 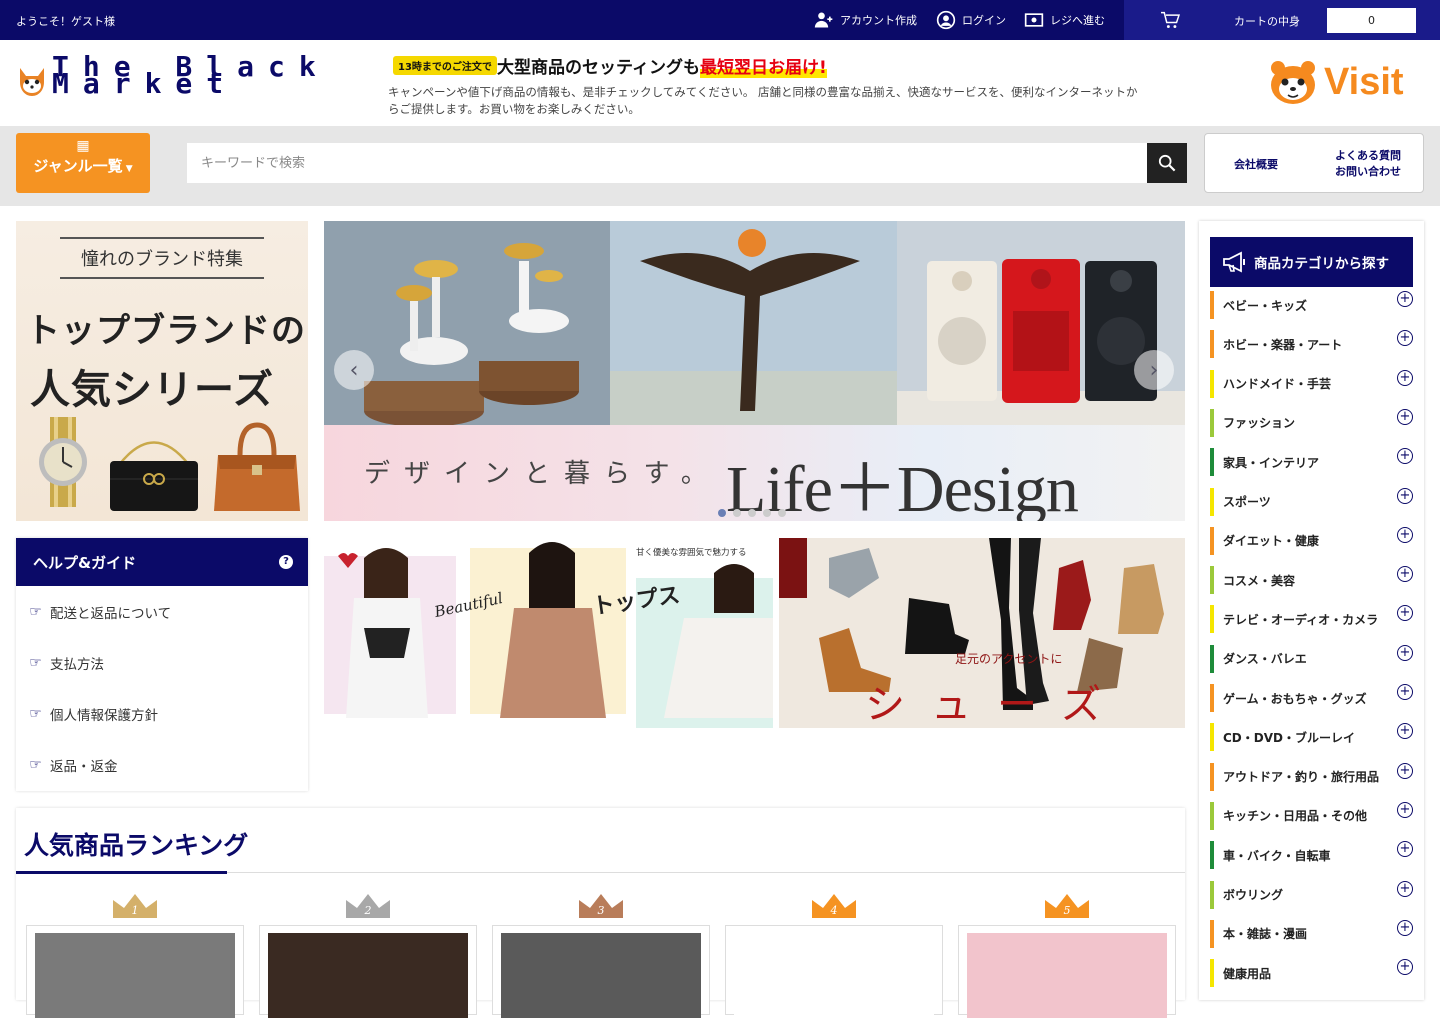 What do you see at coordinates (1077, 20) in the screenshot?
I see `checkout-label: レジへ進む` at bounding box center [1077, 20].